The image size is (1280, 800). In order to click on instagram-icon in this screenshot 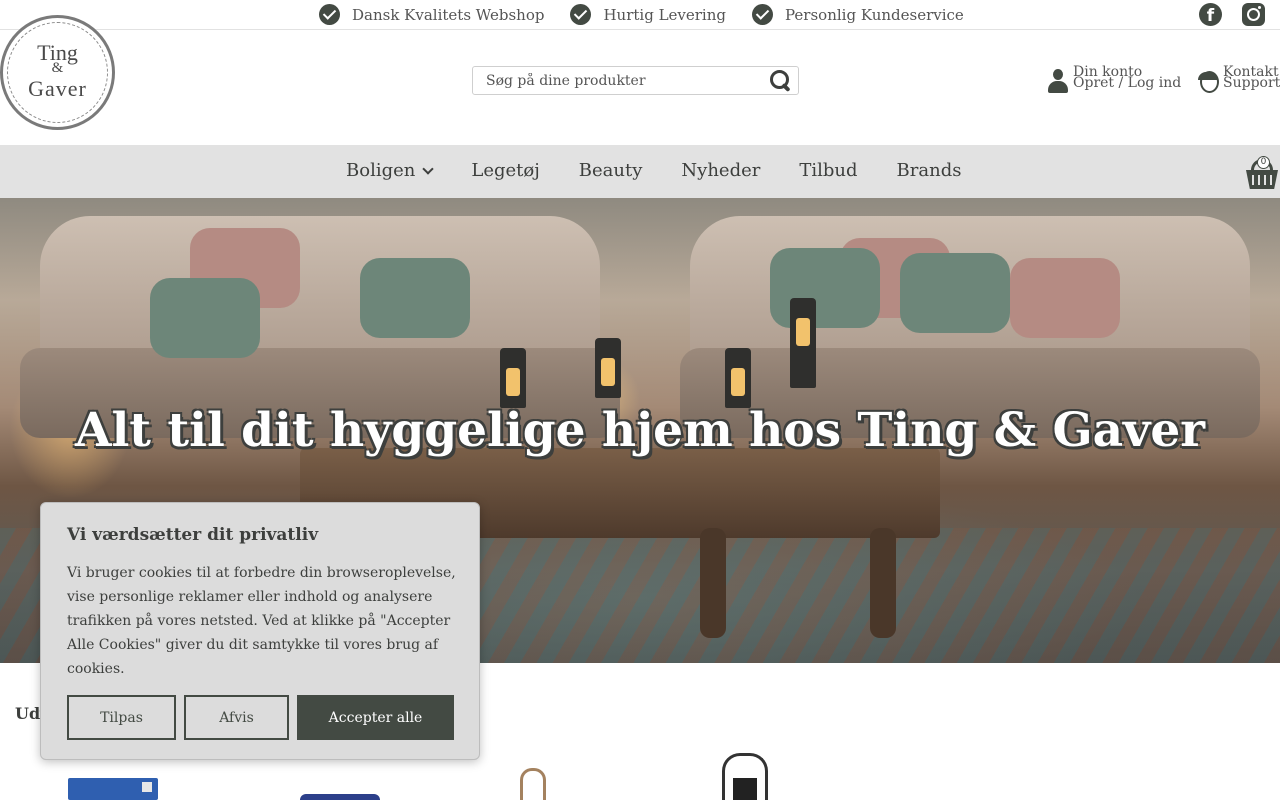, I will do `click(1253, 14)`.